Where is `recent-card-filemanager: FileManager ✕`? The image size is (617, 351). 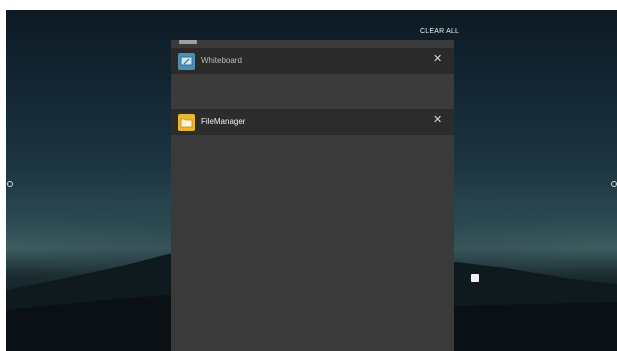
recent-card-filemanager: FileManager ✕ is located at coordinates (312, 122).